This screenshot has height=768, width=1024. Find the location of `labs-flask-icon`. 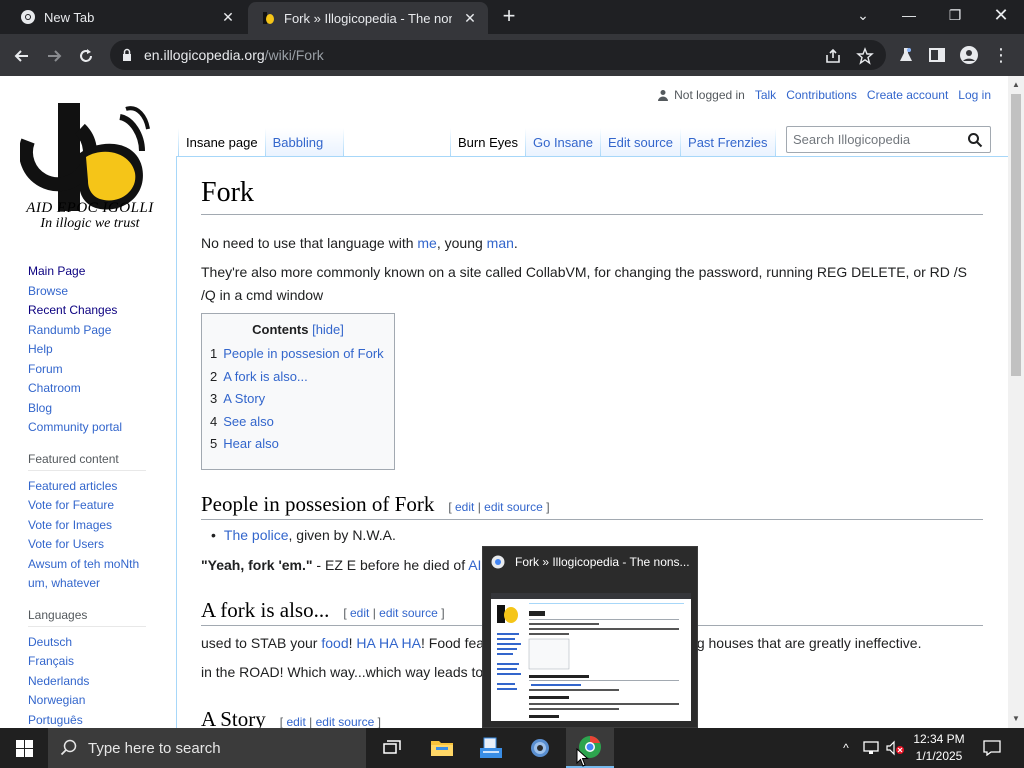

labs-flask-icon is located at coordinates (906, 55).